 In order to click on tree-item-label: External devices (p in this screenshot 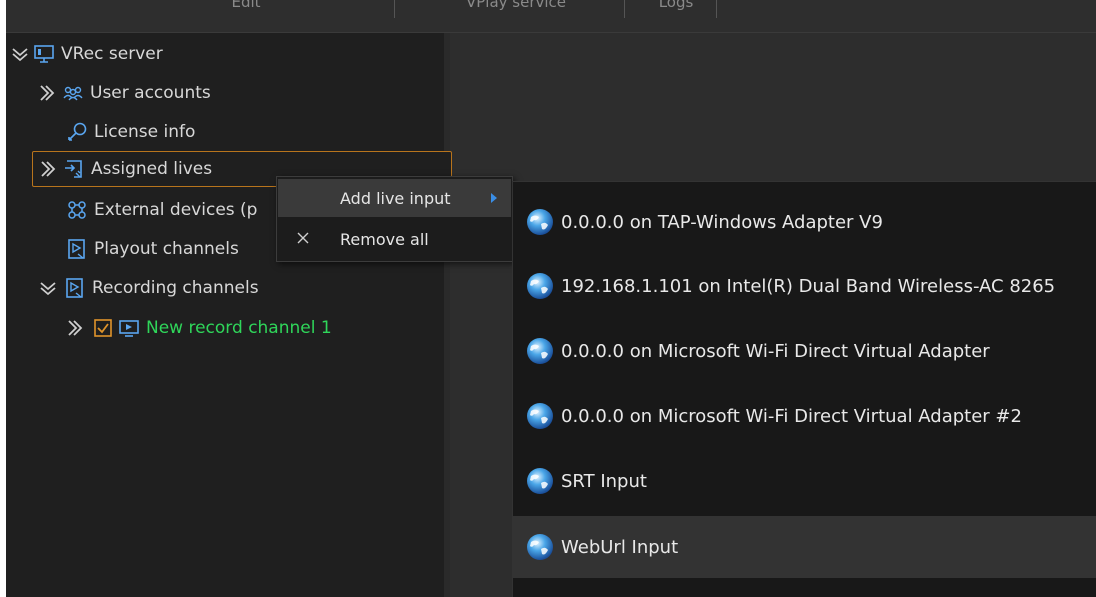, I will do `click(176, 210)`.